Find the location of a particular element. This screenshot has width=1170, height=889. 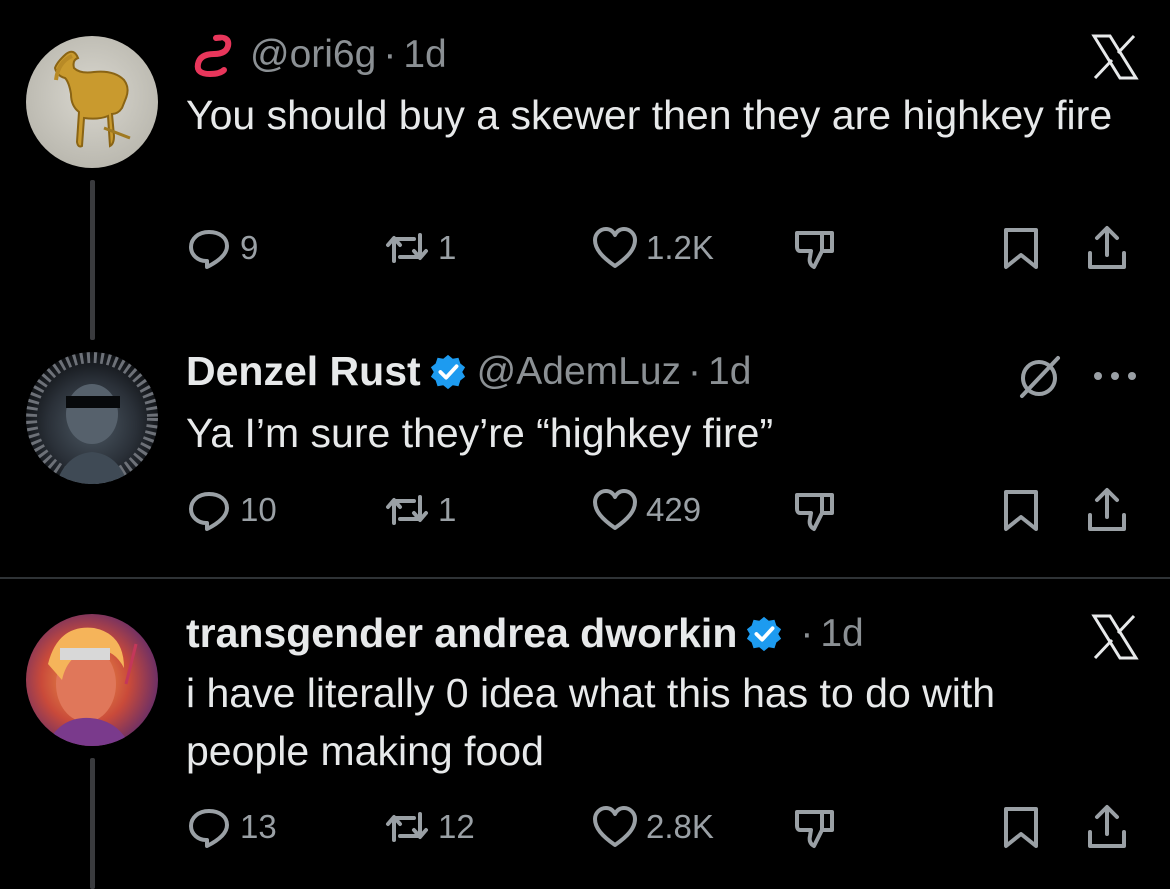

tweet-header: transgender andrea dworkin · 1d is located at coordinates (525, 633).